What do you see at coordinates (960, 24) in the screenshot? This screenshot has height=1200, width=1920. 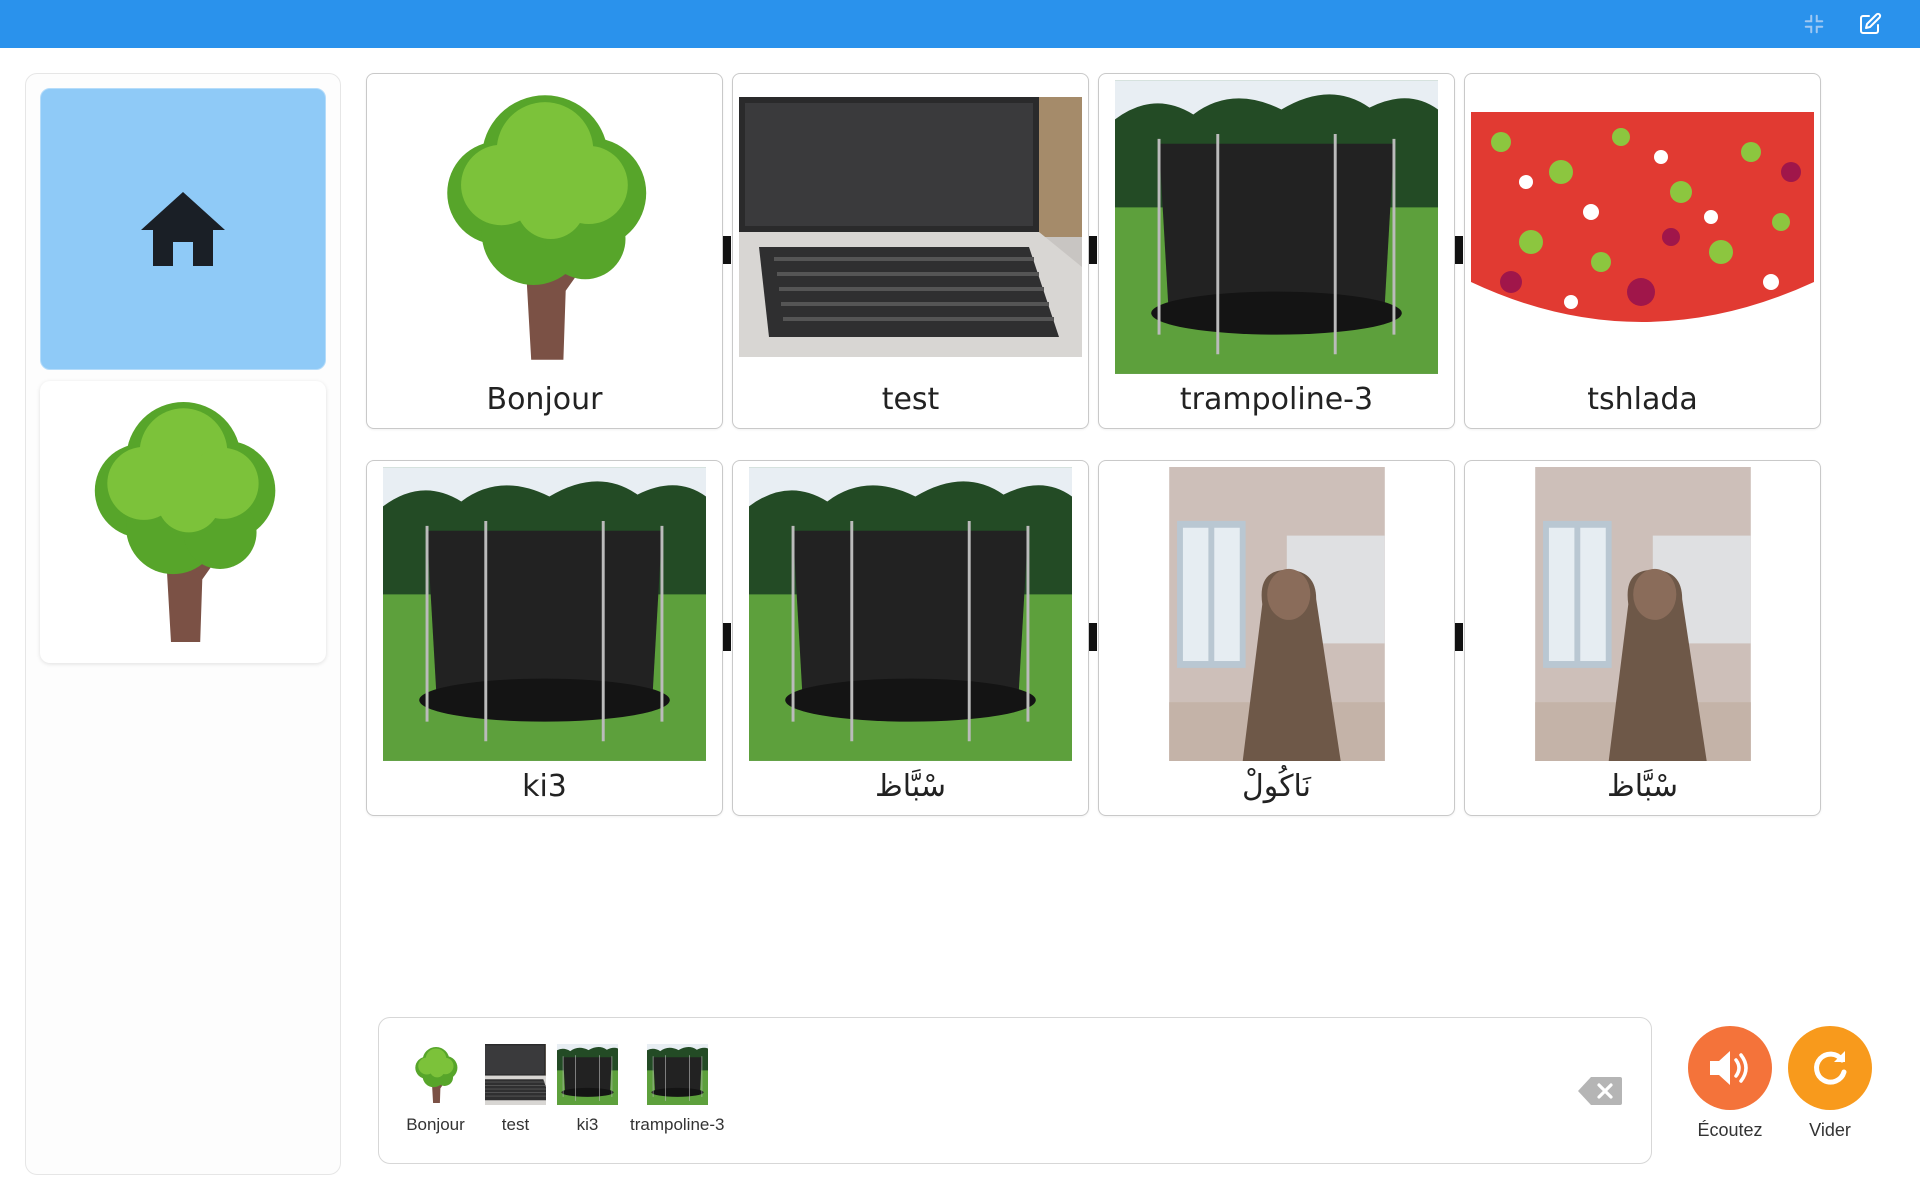 I see `top-bar` at bounding box center [960, 24].